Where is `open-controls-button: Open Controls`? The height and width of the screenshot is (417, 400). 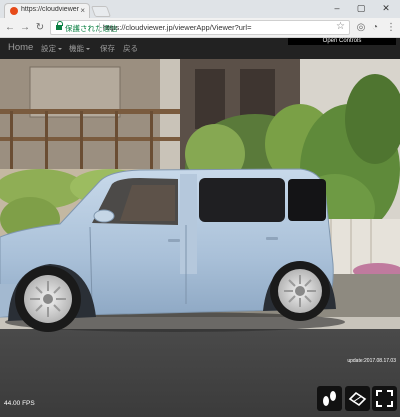
open-controls-button: Open Controls is located at coordinates (342, 41).